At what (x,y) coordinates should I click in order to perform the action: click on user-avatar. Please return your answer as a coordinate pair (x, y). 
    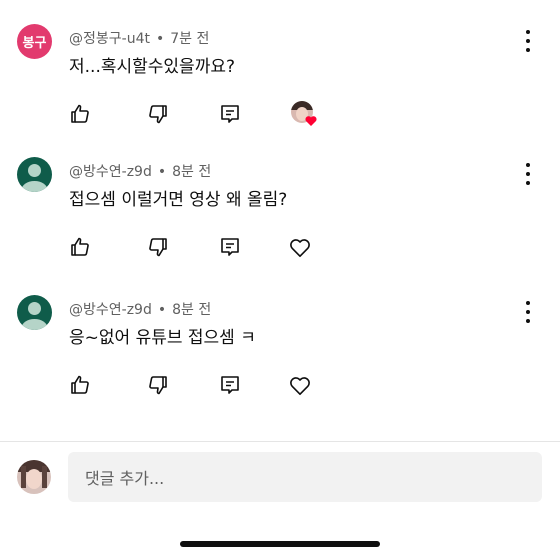
    Looking at the image, I should click on (34, 477).